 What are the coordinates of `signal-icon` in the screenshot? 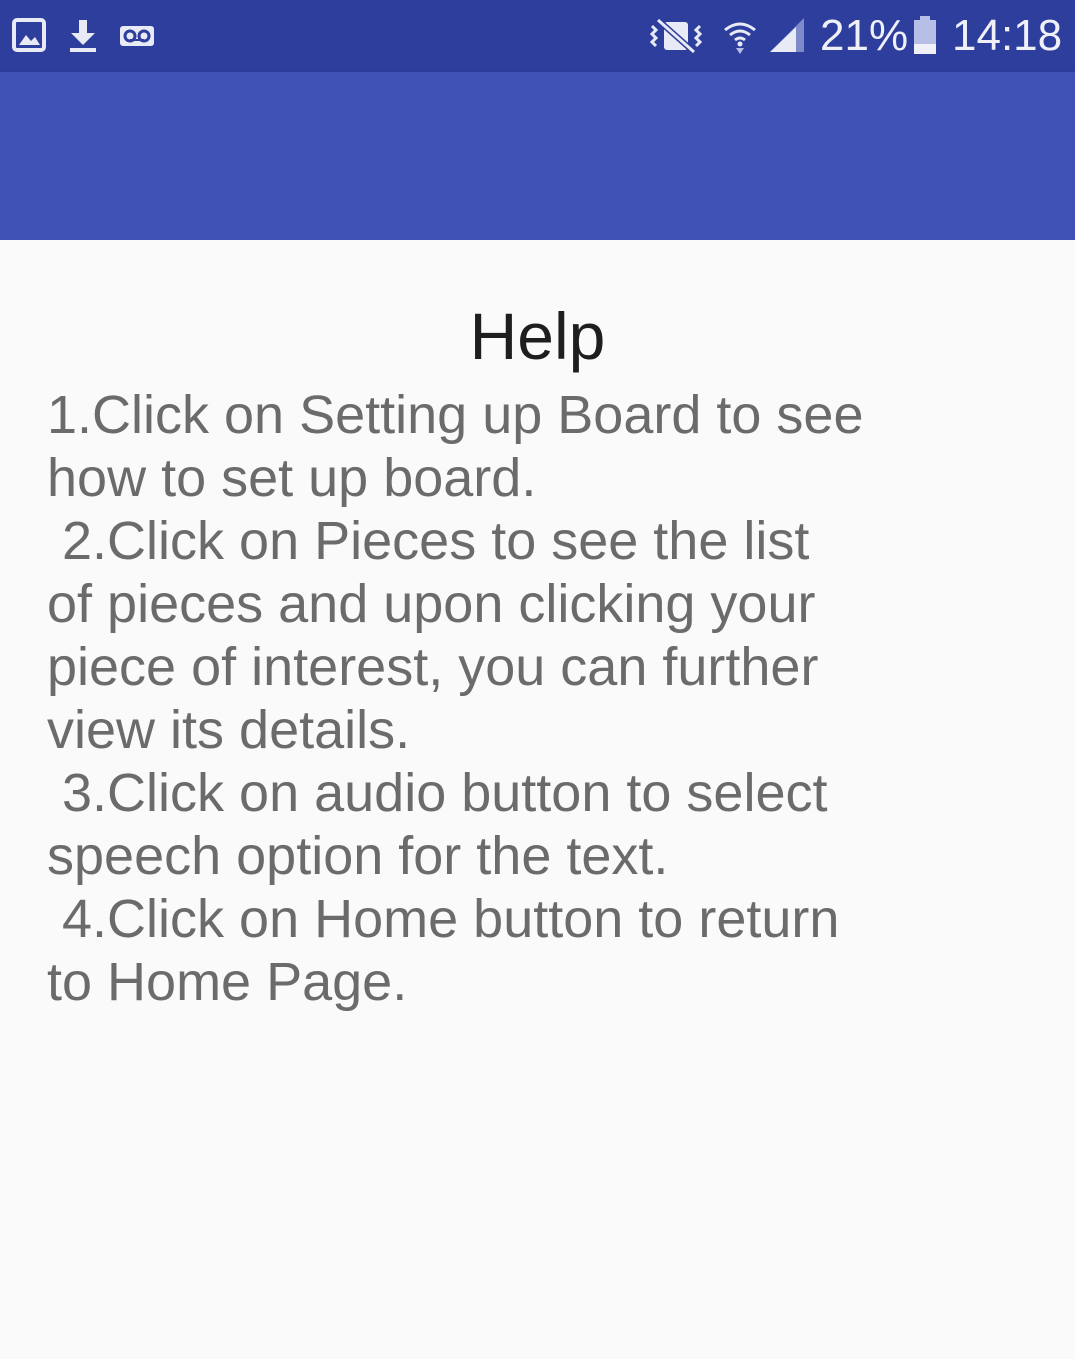 It's located at (787, 35).